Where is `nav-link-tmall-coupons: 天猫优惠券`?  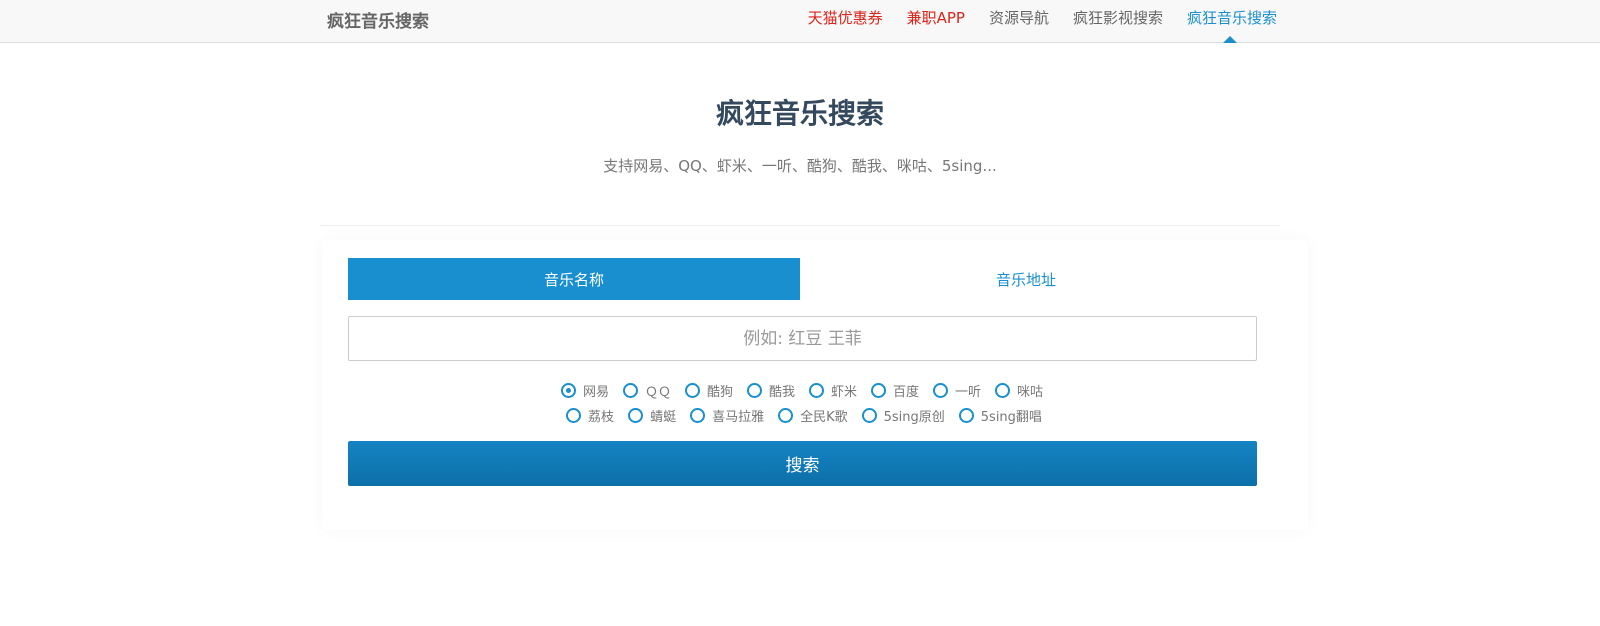
nav-link-tmall-coupons: 天猫优惠券 is located at coordinates (833, 17).